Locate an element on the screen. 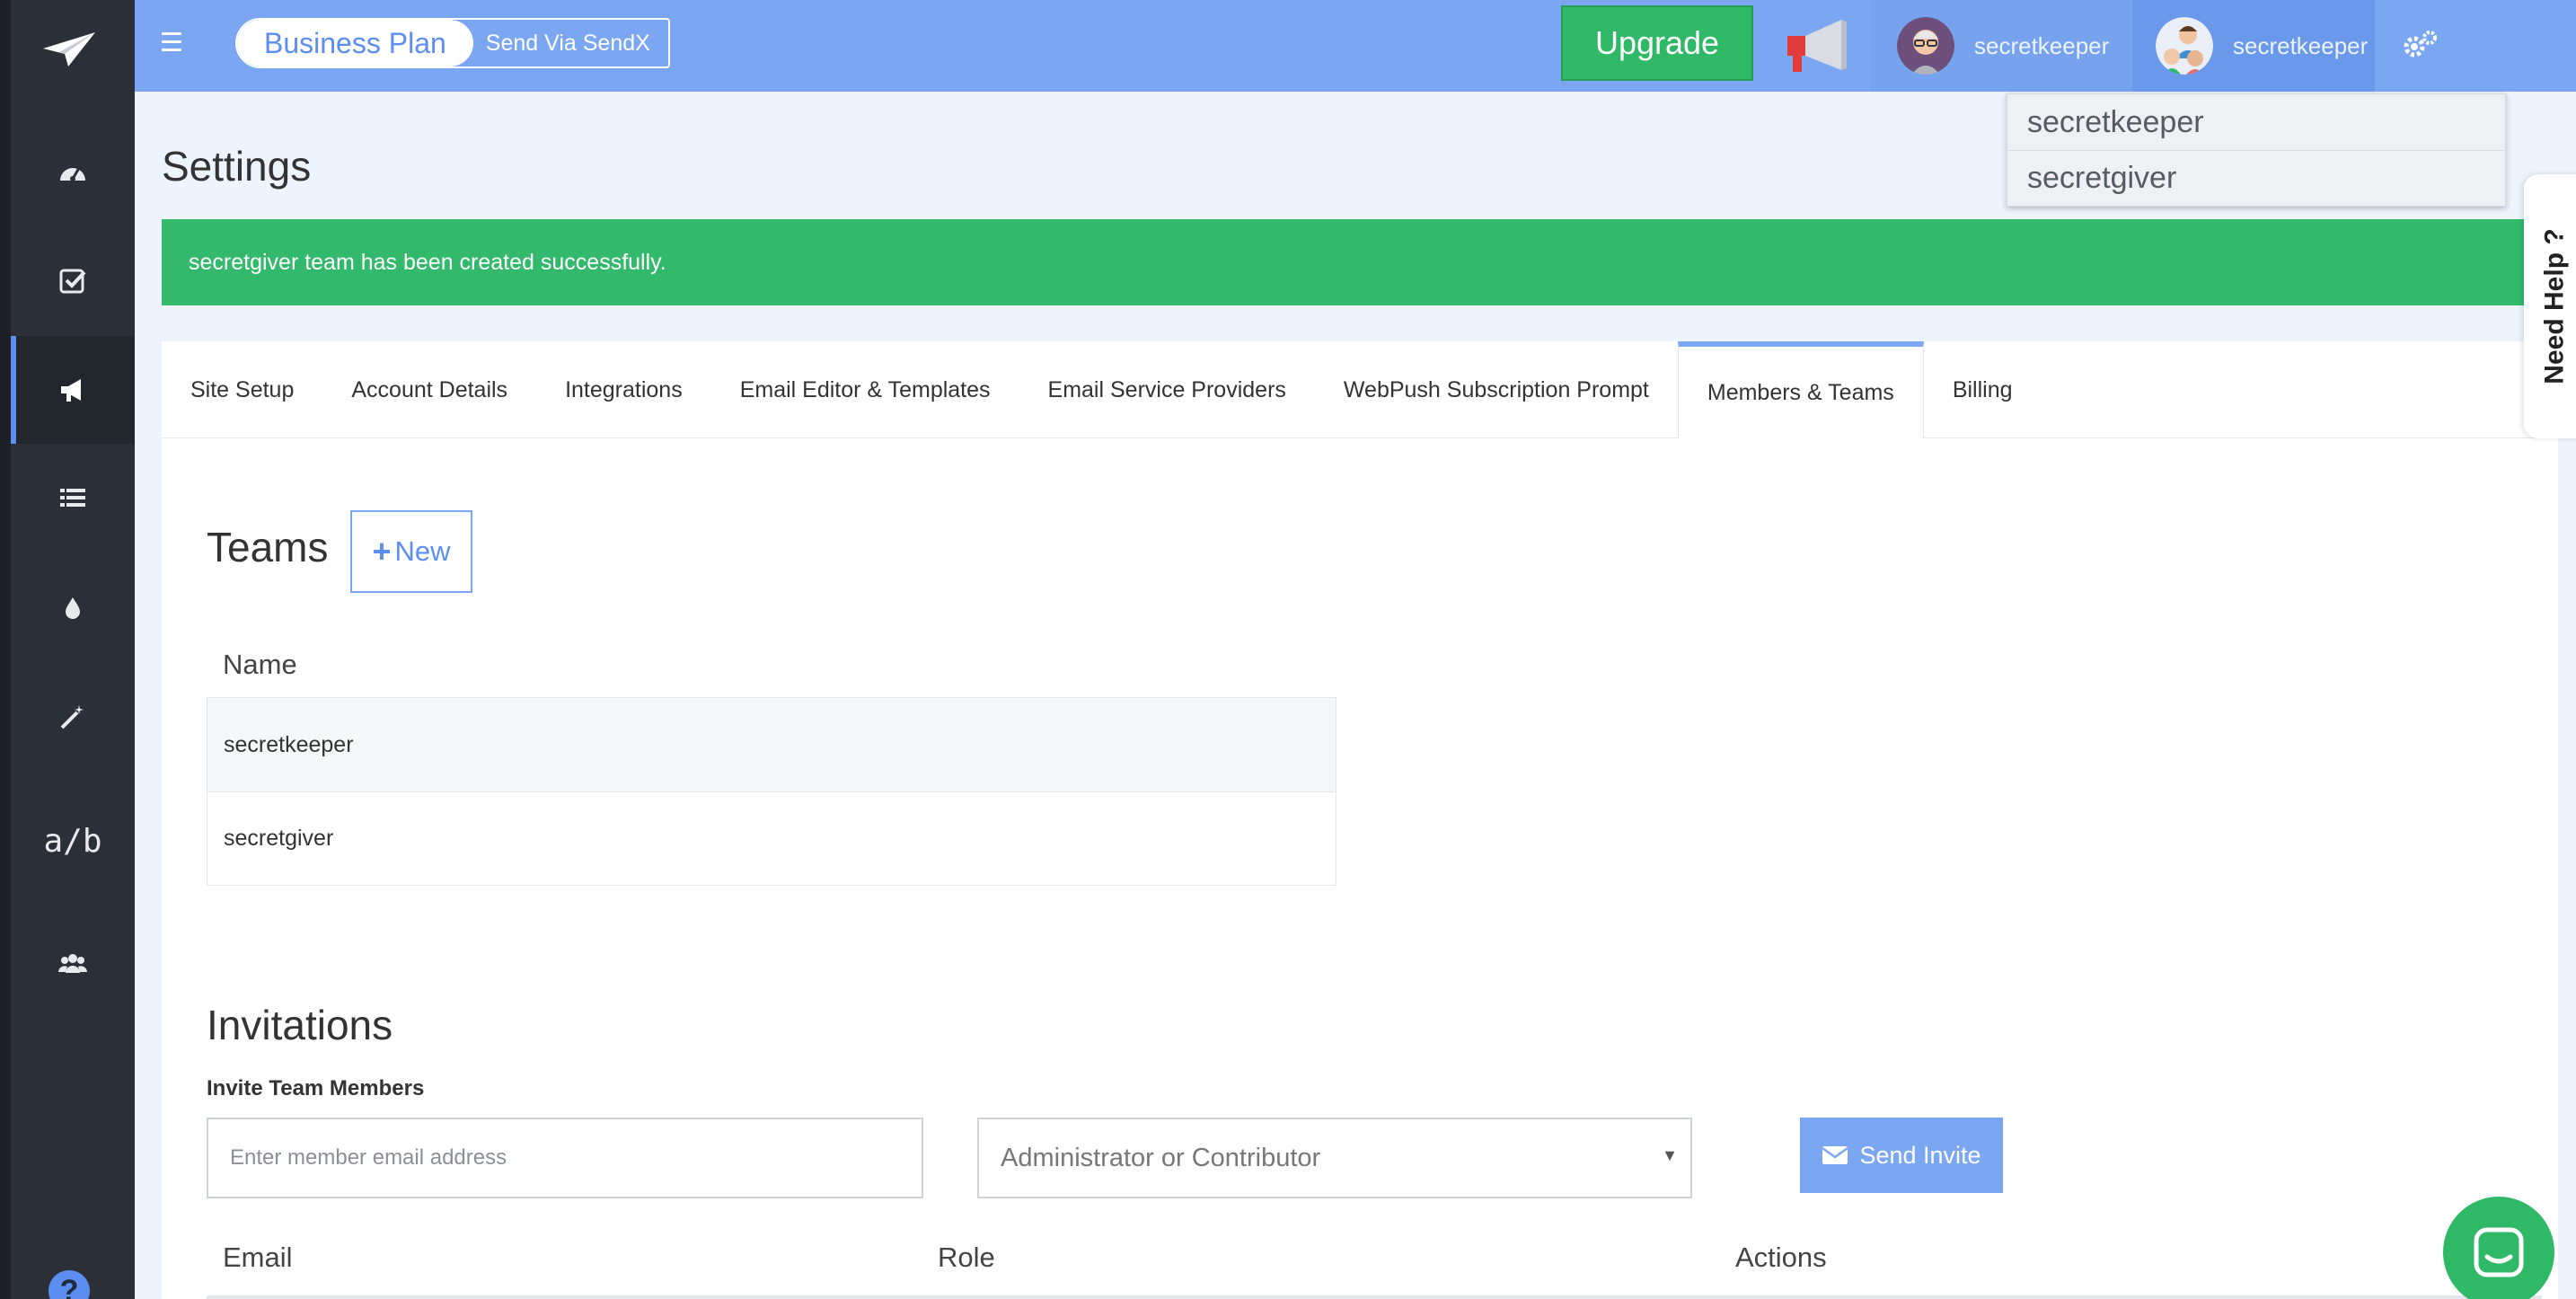 This screenshot has height=1299, width=2576. tab-email-editor-templates: Email Editor & Templates is located at coordinates (865, 390).